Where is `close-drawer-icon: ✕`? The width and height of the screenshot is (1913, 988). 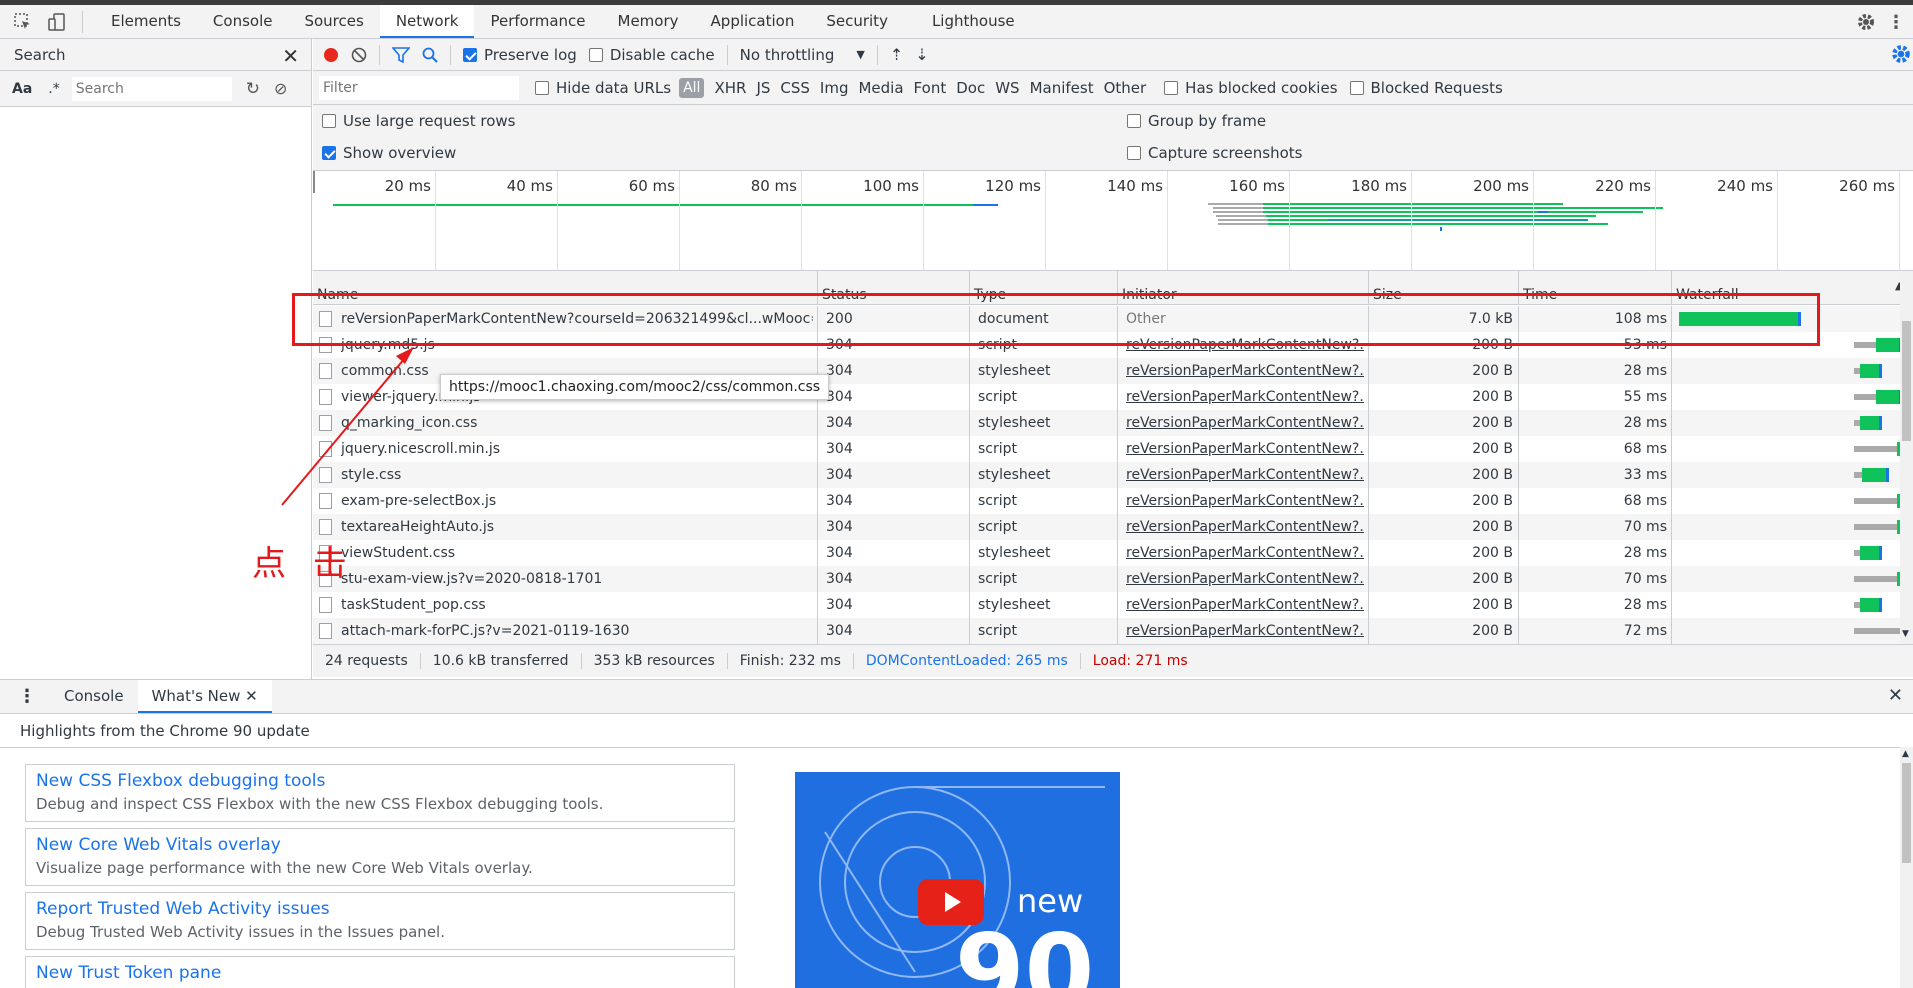 close-drawer-icon: ✕ is located at coordinates (1895, 695).